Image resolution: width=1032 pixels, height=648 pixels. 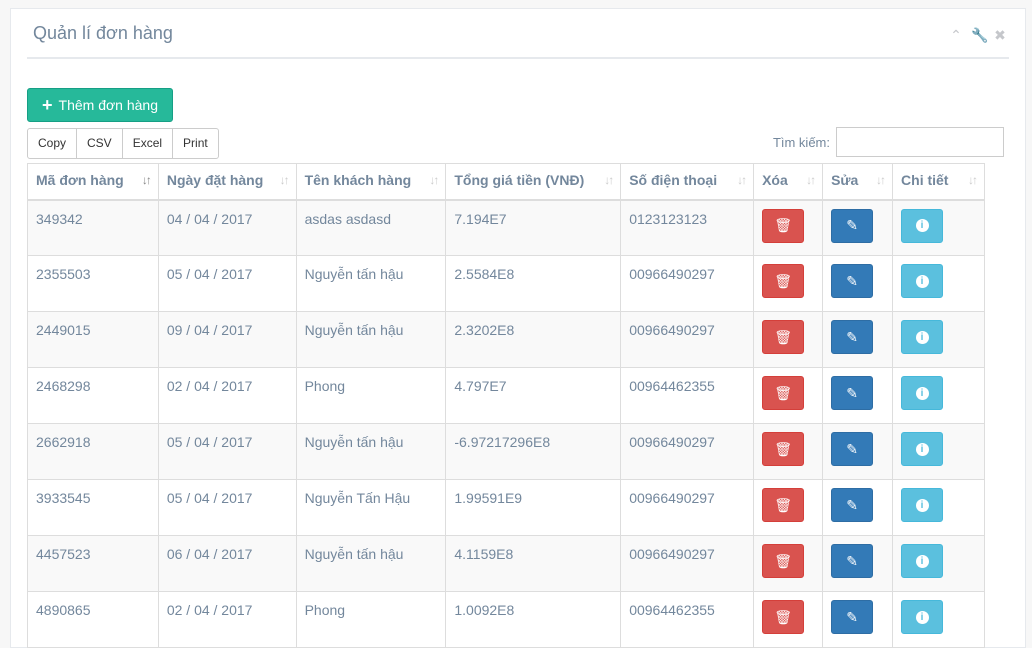 What do you see at coordinates (1000, 35) in the screenshot?
I see `close-icon: ✖` at bounding box center [1000, 35].